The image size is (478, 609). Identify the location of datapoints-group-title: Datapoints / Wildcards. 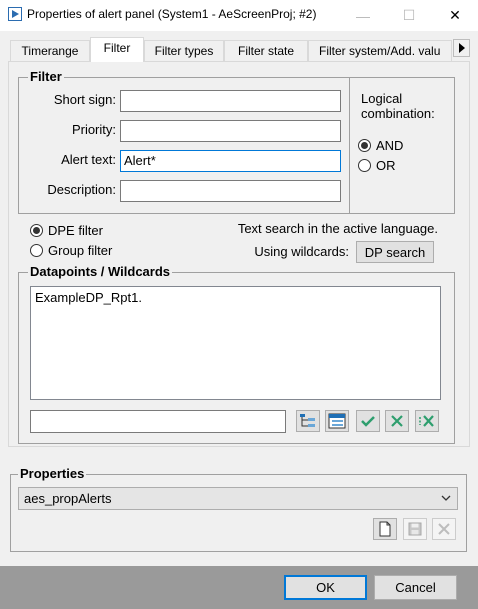
(100, 271).